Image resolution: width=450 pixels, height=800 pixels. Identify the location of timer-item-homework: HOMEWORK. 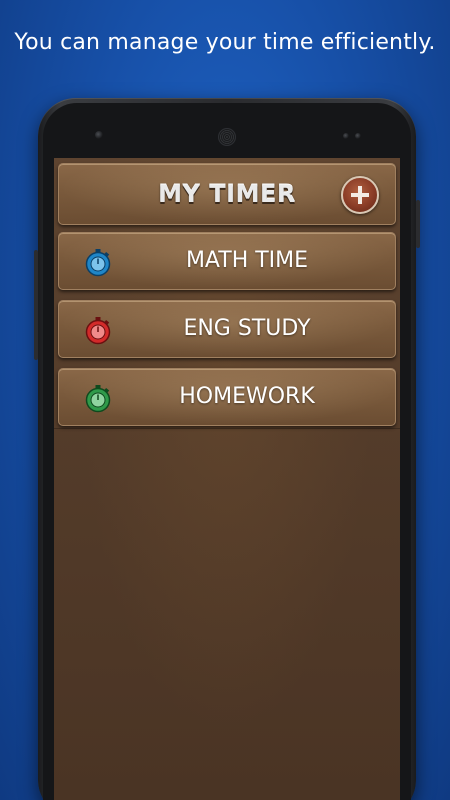
(227, 397).